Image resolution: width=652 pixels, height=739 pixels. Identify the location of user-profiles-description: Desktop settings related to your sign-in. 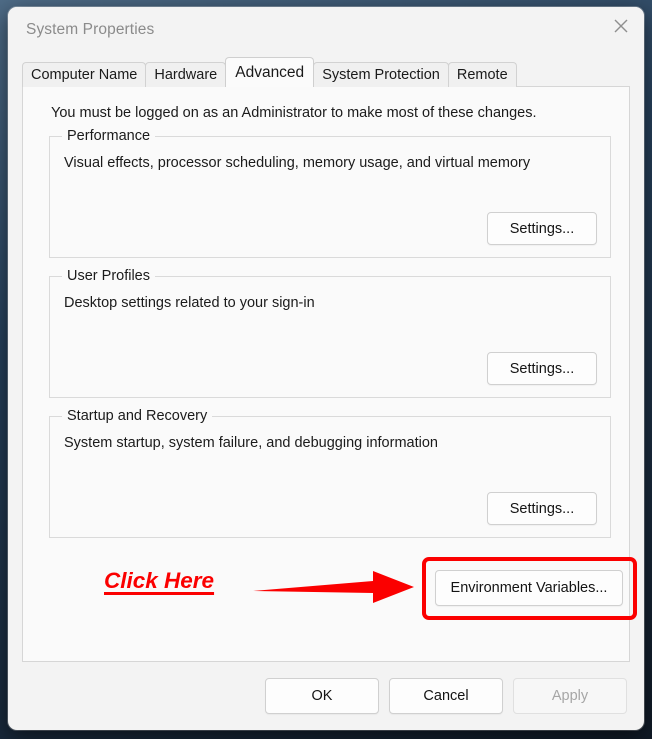
(189, 303).